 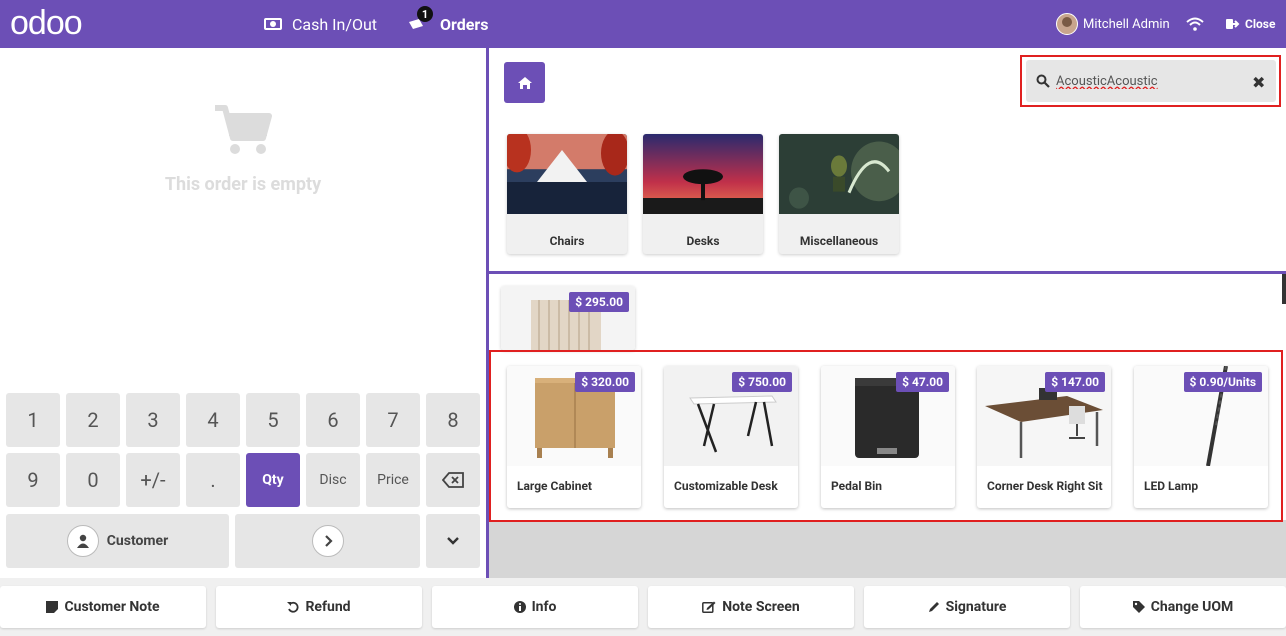 I want to click on change-uom-button: Change UOM, so click(x=1183, y=607).